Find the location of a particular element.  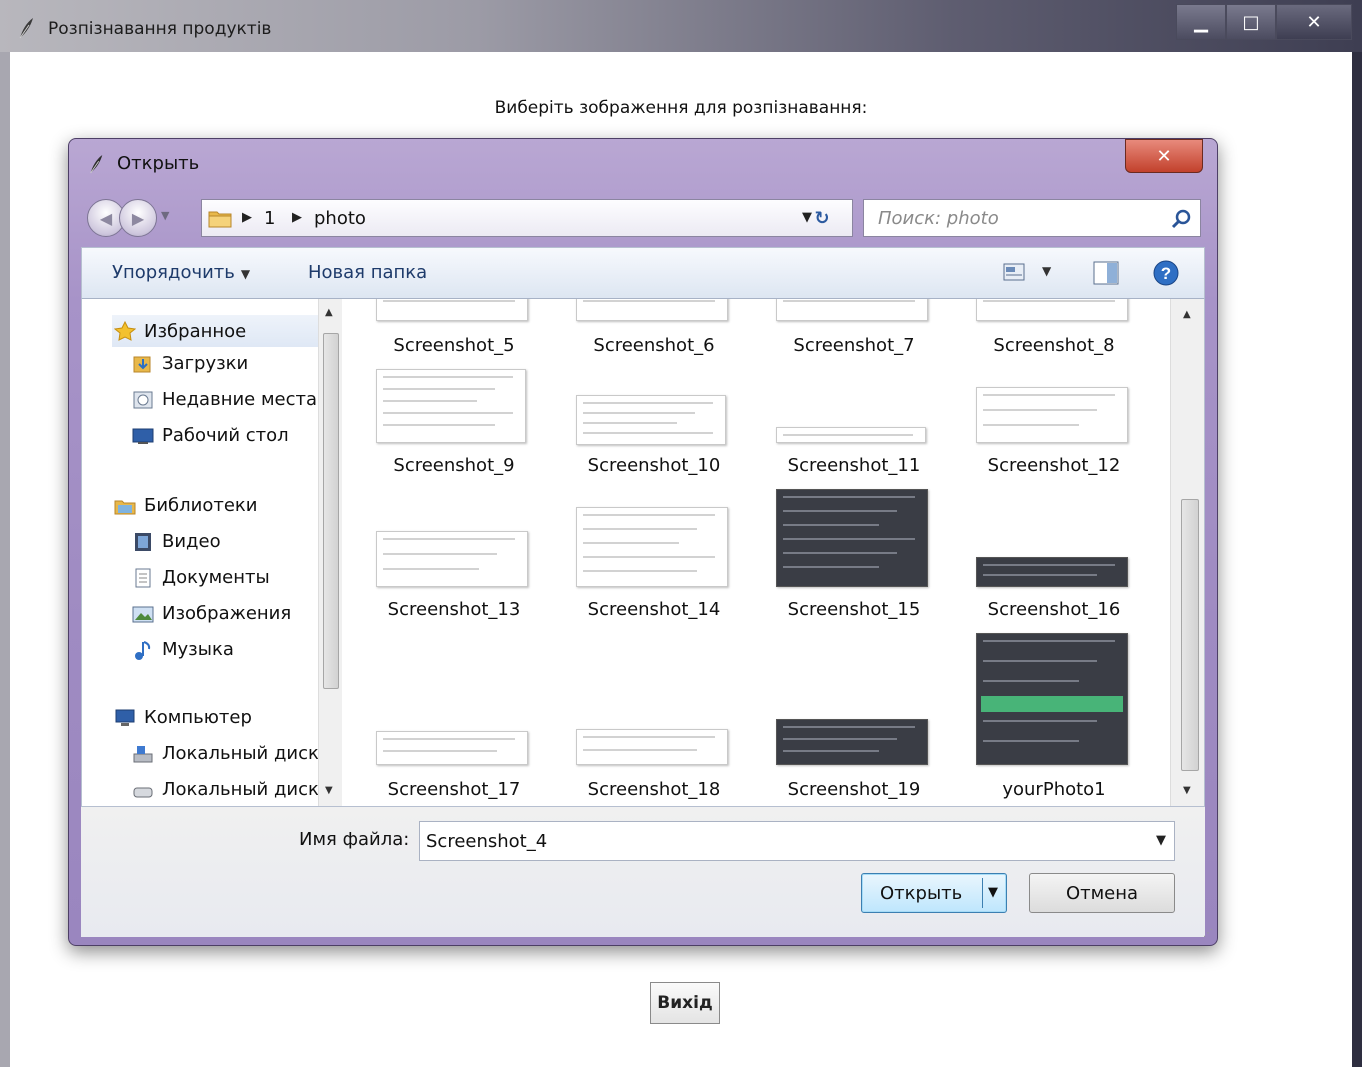

navigation-scrollbar: ▲ ▼ is located at coordinates (330, 552).